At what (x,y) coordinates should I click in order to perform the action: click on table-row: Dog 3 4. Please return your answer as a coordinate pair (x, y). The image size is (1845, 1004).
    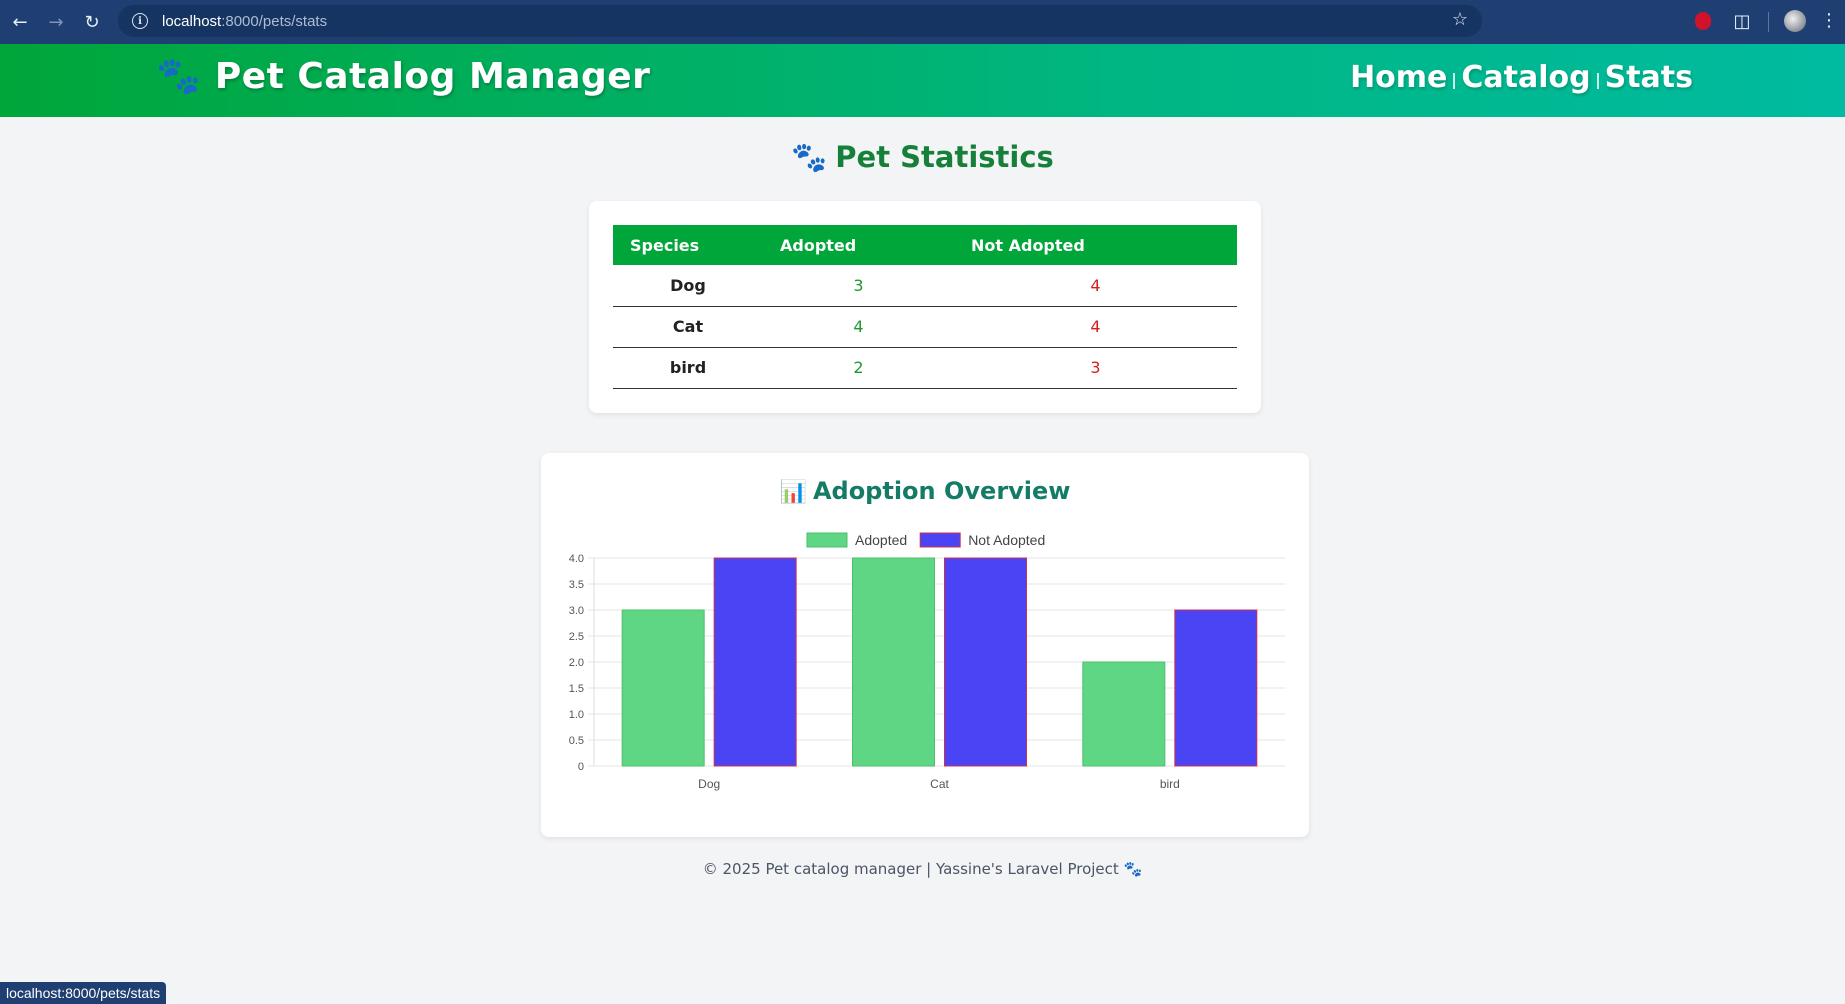
    Looking at the image, I should click on (925, 286).